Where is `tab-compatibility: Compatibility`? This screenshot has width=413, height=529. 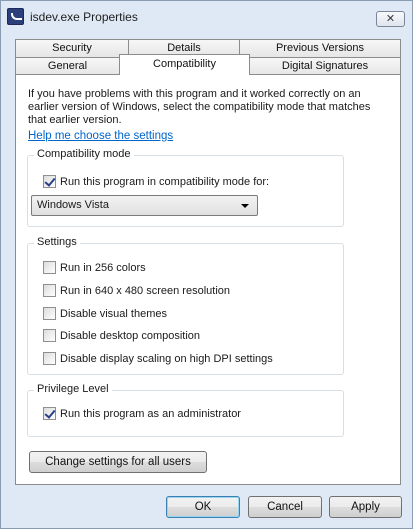 tab-compatibility: Compatibility is located at coordinates (184, 64).